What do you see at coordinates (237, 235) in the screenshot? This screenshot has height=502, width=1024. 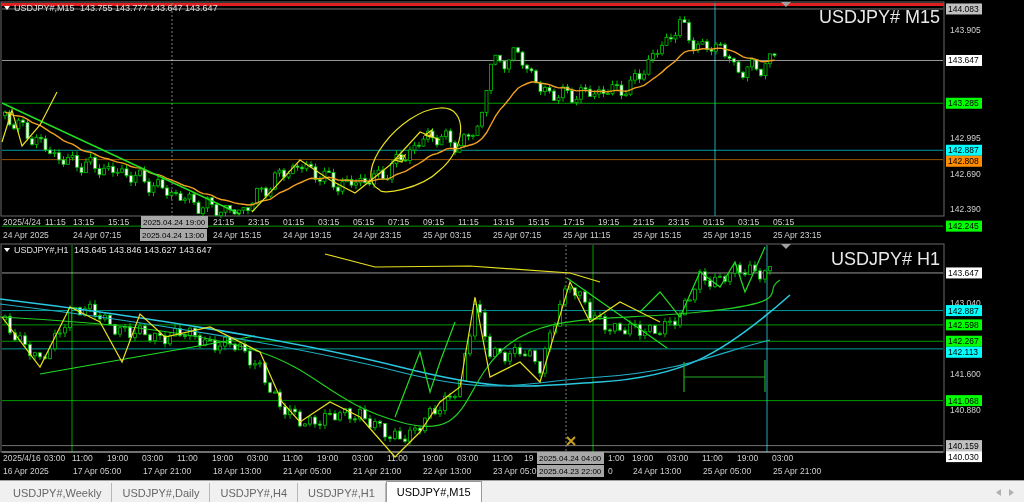 I see `time-label: 24 Apr 15:15` at bounding box center [237, 235].